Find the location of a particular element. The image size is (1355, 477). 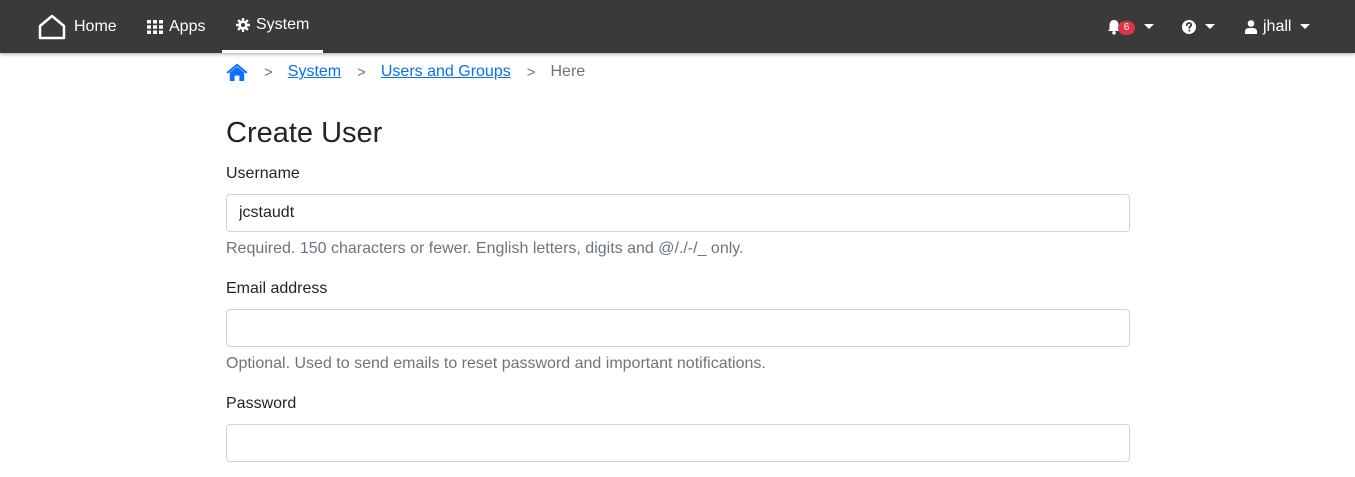

username-label: Username is located at coordinates (263, 173).